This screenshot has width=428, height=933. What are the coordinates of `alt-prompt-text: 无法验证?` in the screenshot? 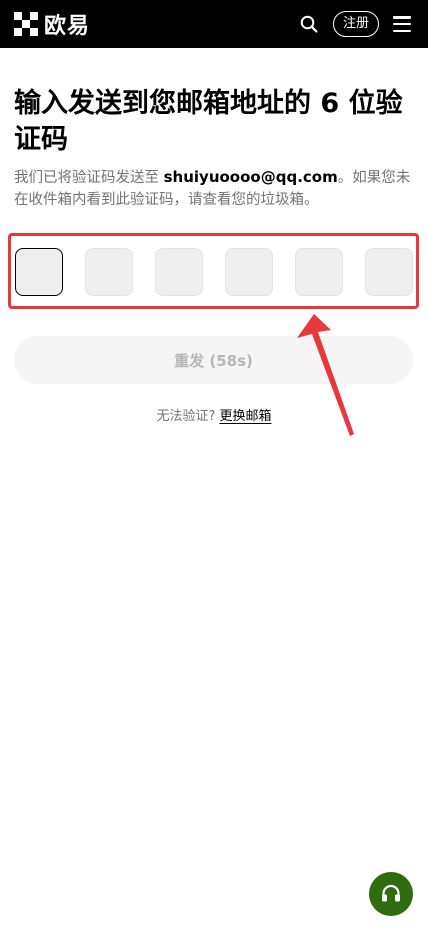 It's located at (186, 416).